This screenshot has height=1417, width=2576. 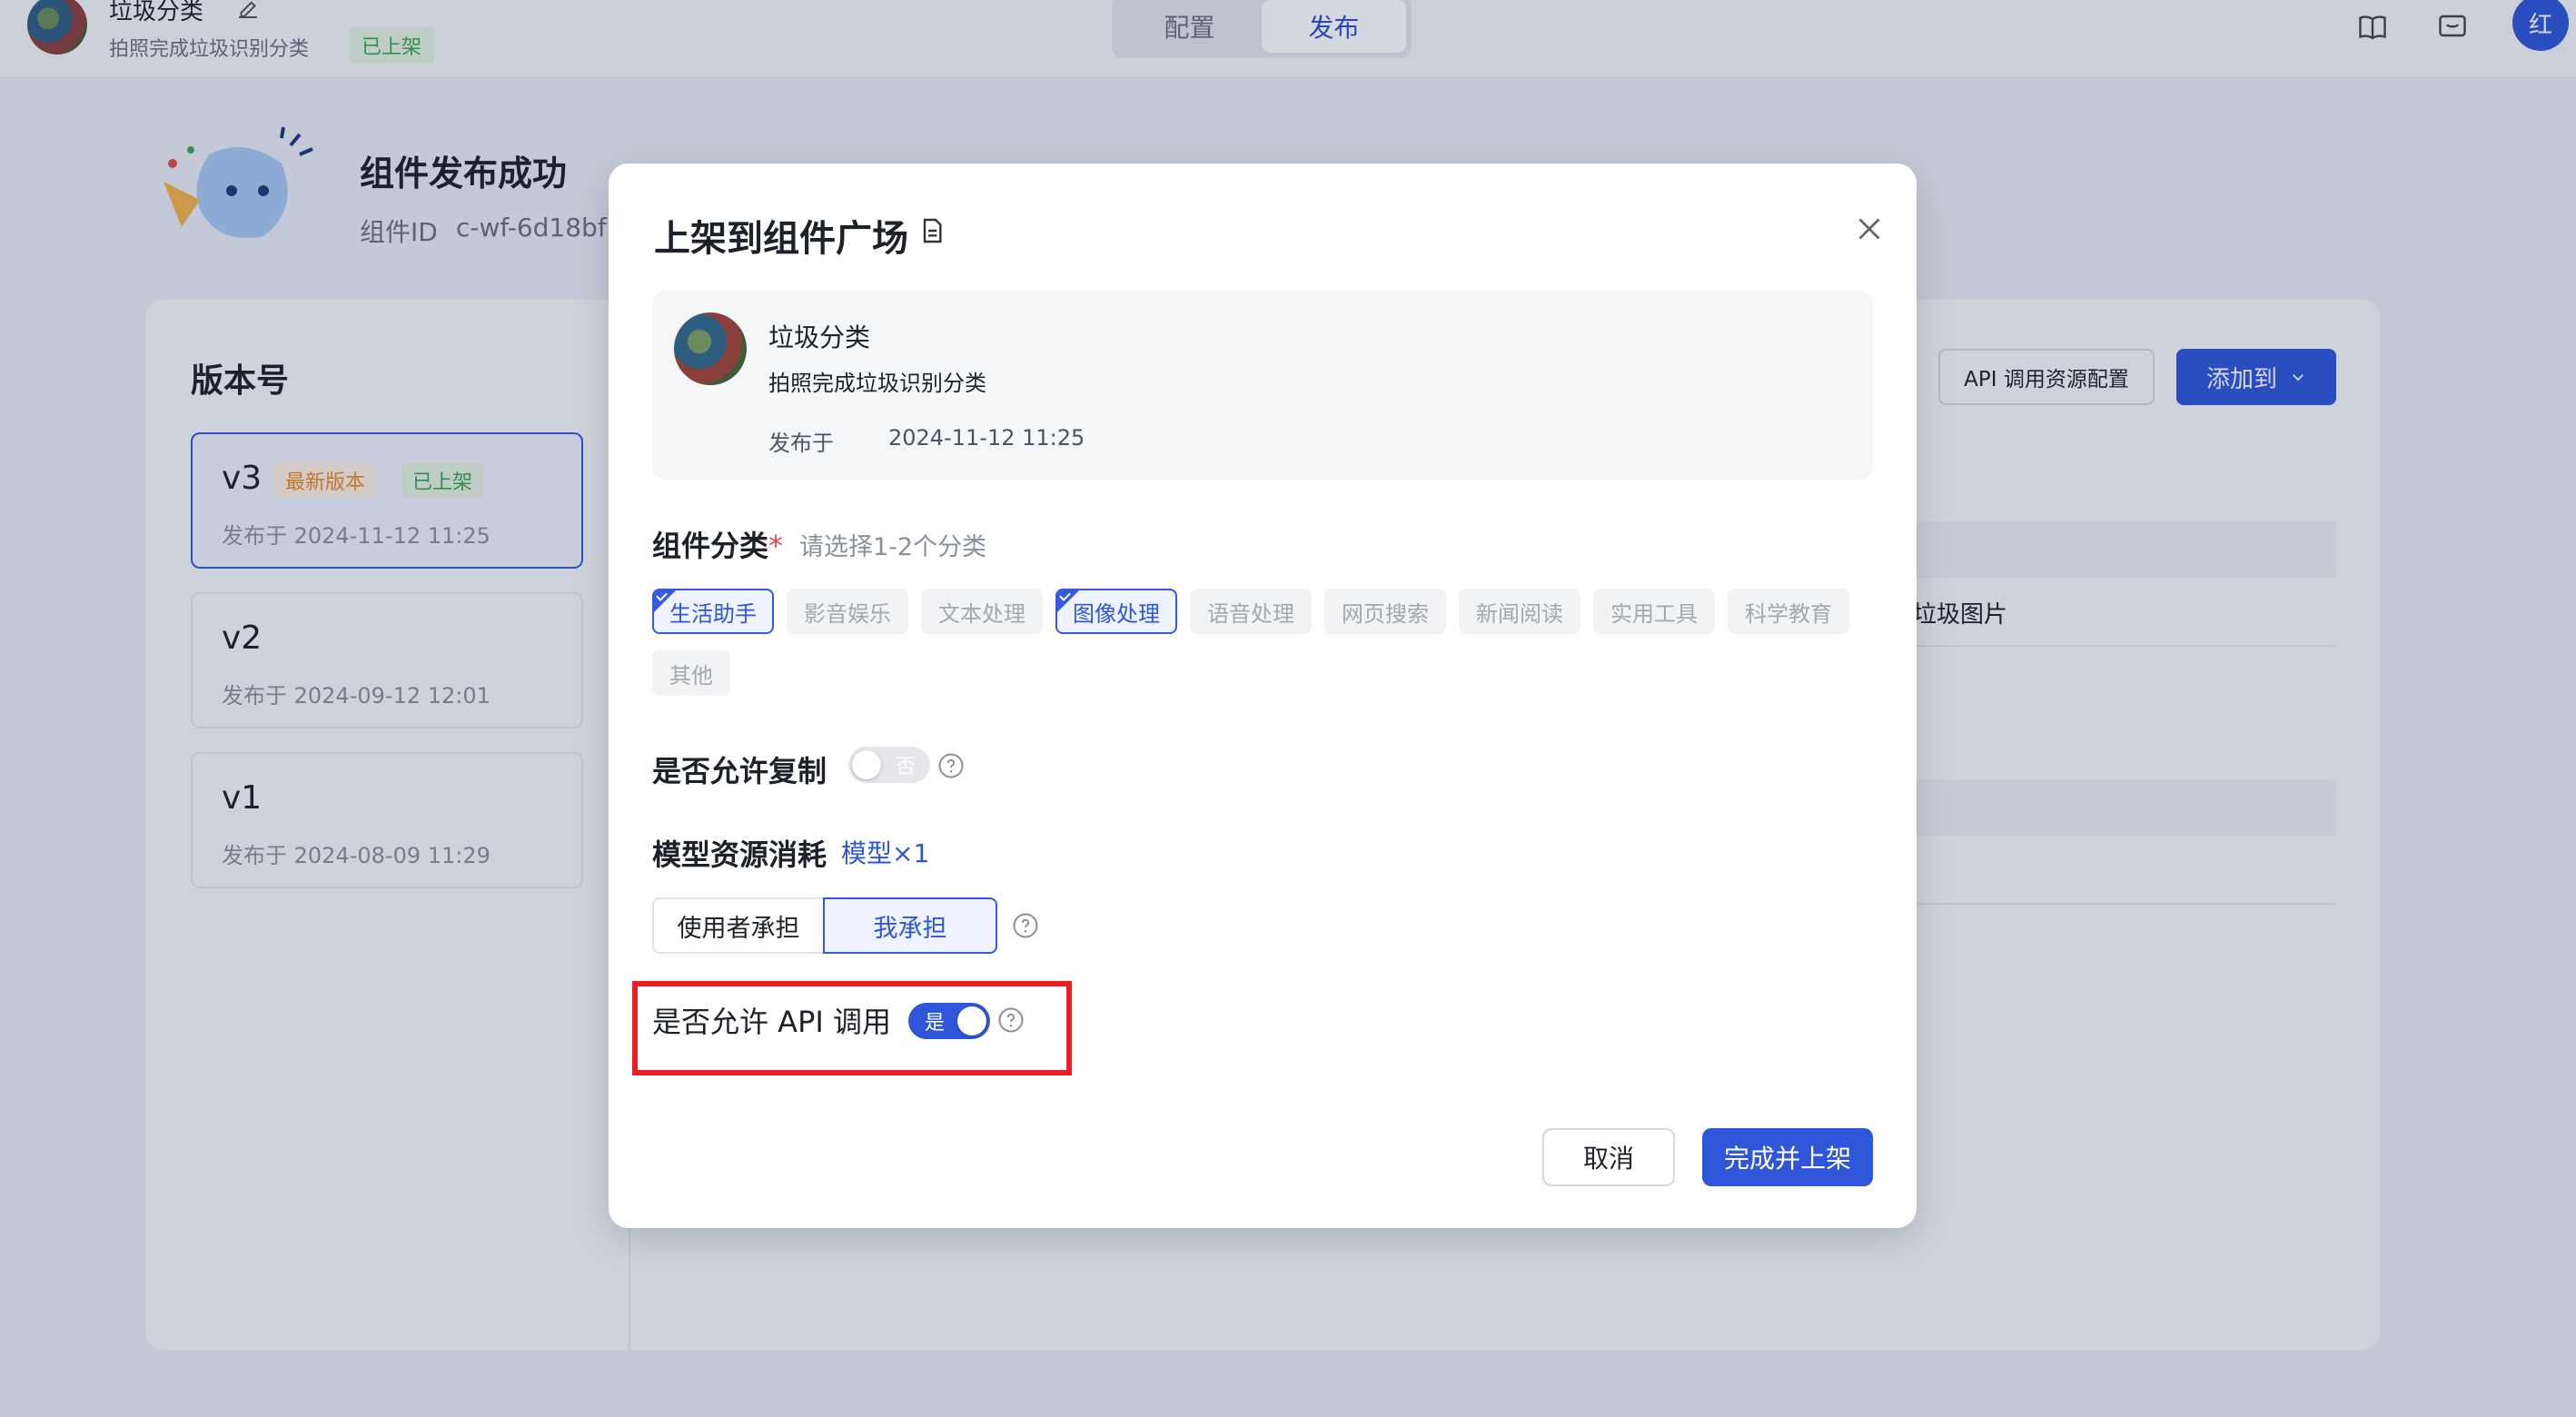 I want to click on chip-label: 生活助手, so click(x=713, y=613).